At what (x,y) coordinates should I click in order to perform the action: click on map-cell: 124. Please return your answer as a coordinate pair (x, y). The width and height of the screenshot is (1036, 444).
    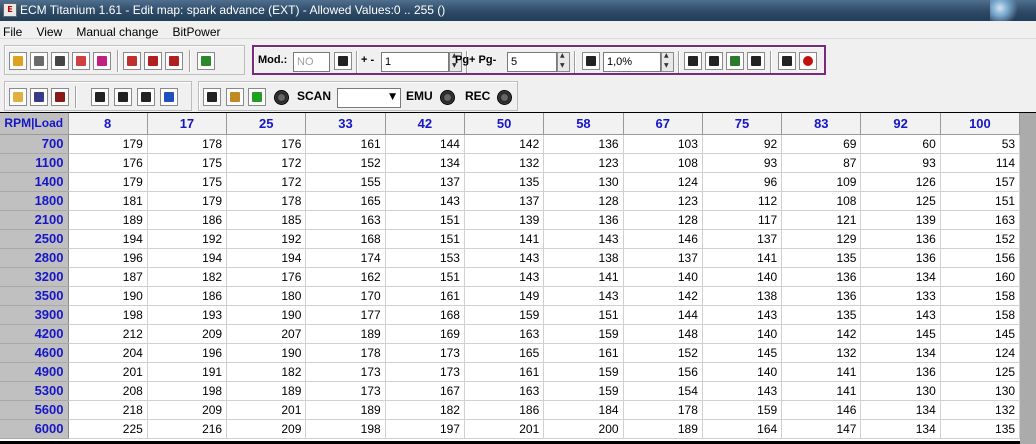
    Looking at the image, I should click on (980, 353).